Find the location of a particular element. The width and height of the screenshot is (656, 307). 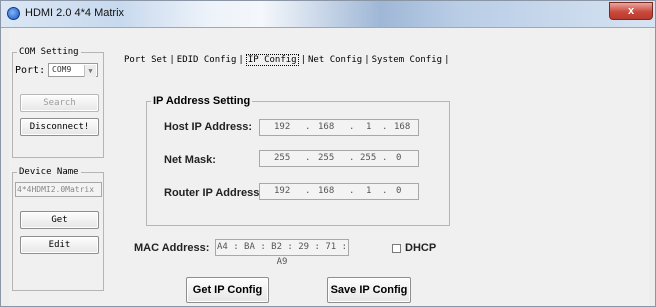

port-label: Port: is located at coordinates (30, 70).